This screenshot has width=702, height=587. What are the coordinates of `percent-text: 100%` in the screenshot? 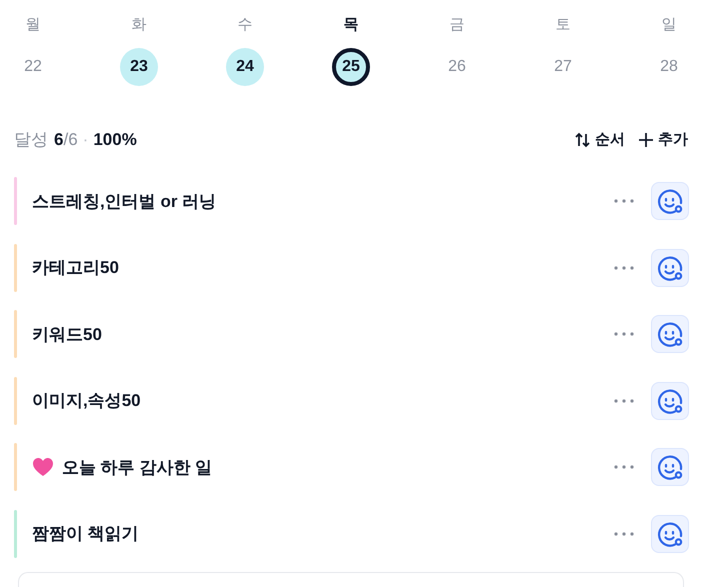 It's located at (115, 140).